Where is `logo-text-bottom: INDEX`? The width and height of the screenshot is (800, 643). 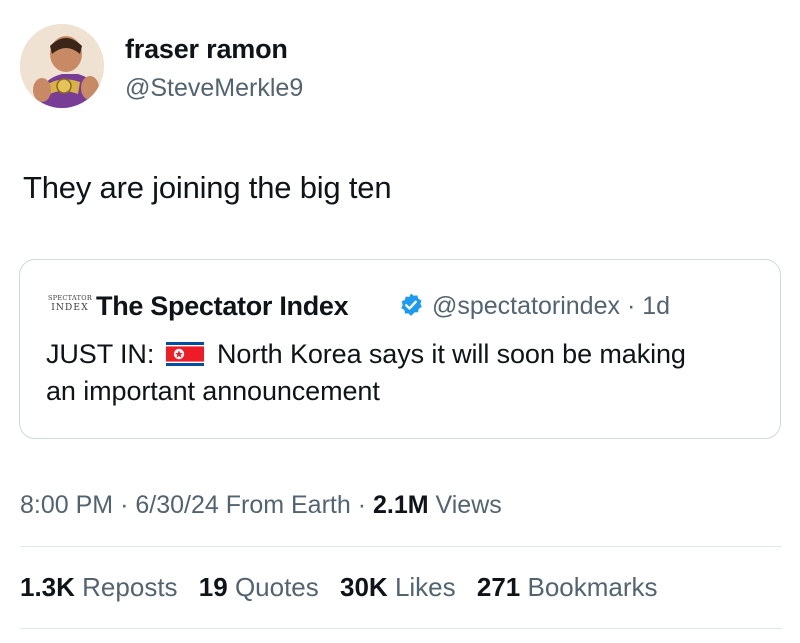
logo-text-bottom: INDEX is located at coordinates (70, 308).